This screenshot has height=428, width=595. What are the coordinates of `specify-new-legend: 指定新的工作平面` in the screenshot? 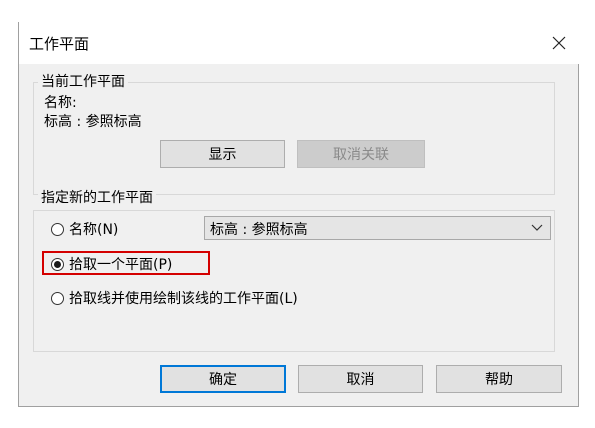 It's located at (97, 198).